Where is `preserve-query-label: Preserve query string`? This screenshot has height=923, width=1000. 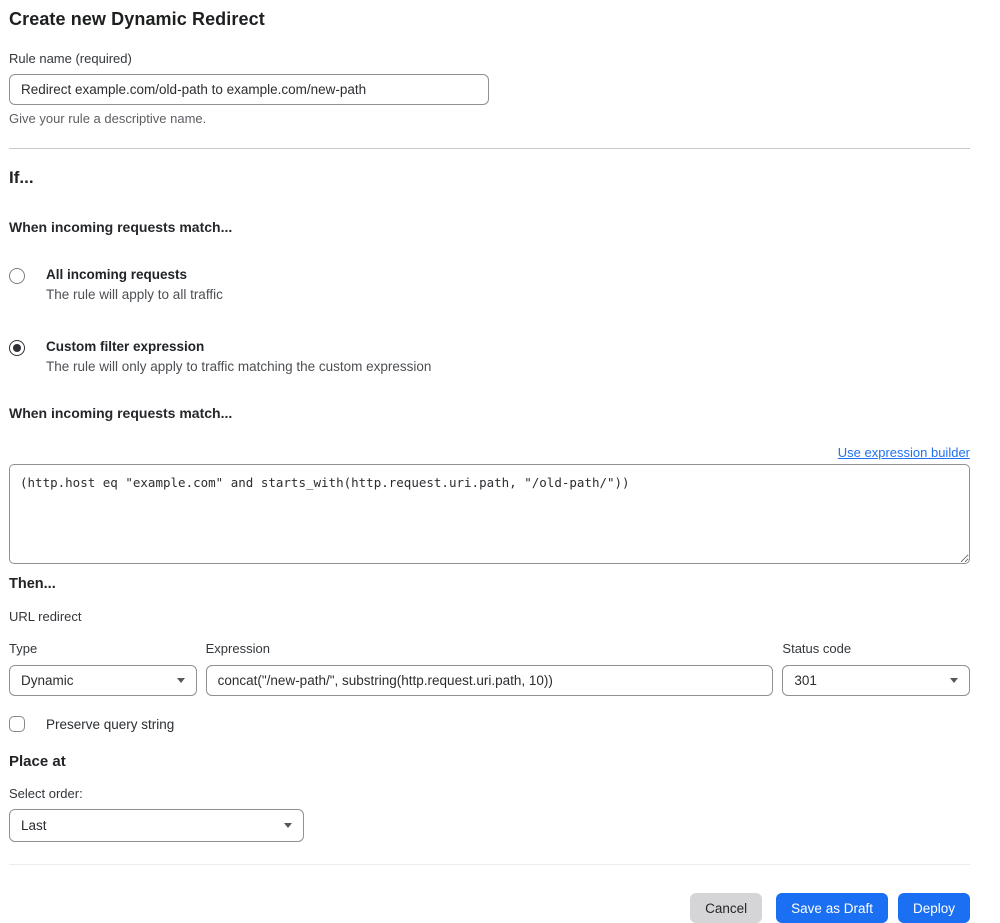 preserve-query-label: Preserve query string is located at coordinates (110, 724).